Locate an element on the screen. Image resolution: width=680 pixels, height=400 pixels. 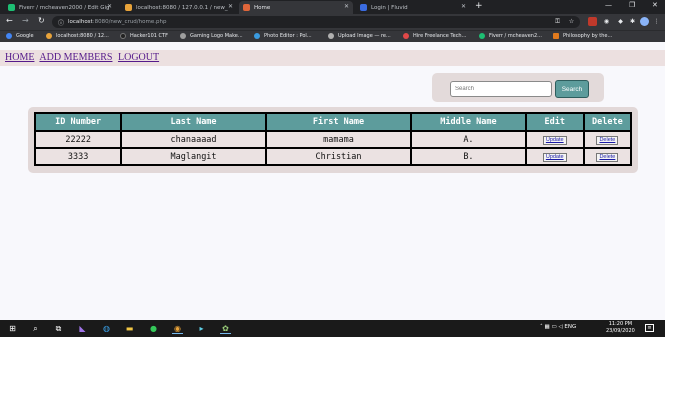
minimize-icon: — is located at coordinates (608, 5).